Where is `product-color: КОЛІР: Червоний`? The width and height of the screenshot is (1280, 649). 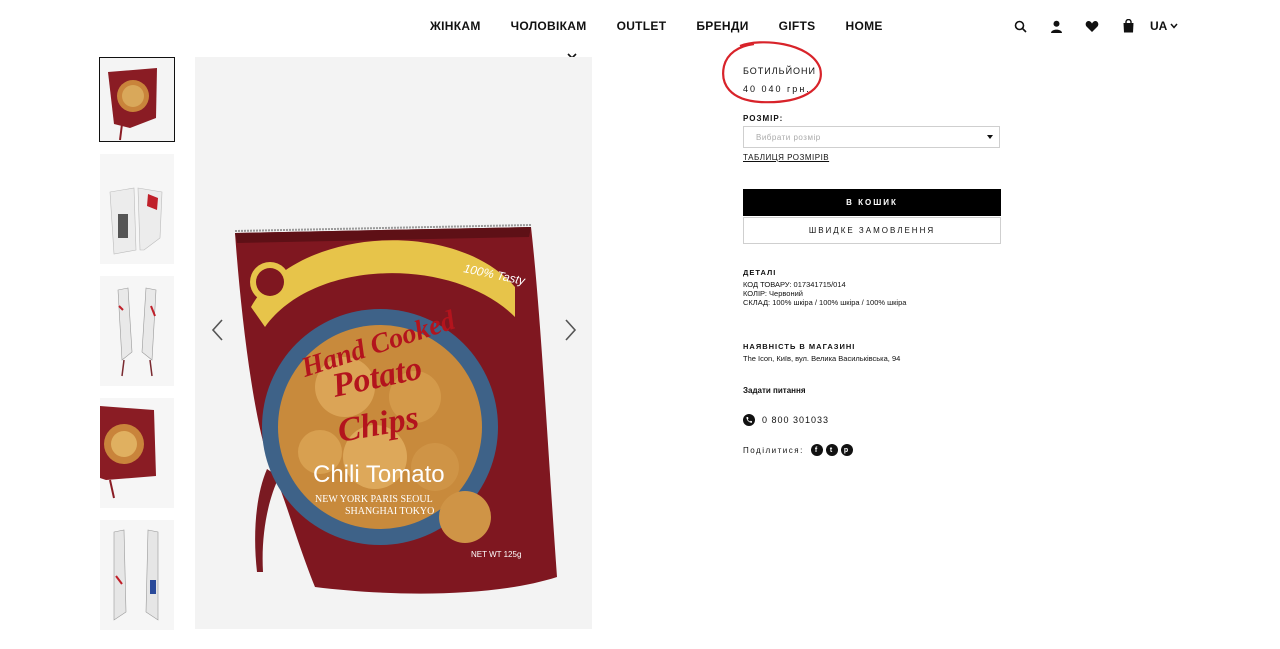
product-color: КОЛІР: Червоний is located at coordinates (773, 293).